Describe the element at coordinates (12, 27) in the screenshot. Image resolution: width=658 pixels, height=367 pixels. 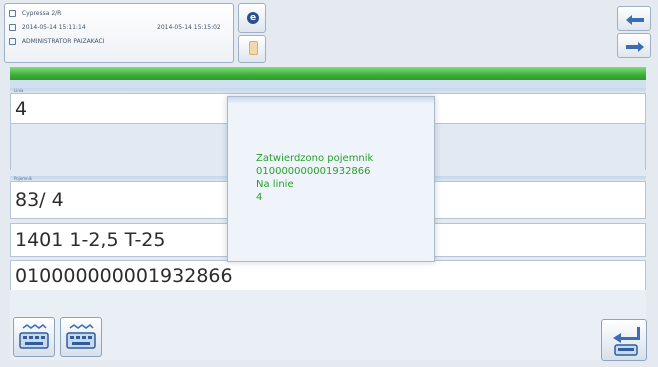
I see `clock-icon` at that location.